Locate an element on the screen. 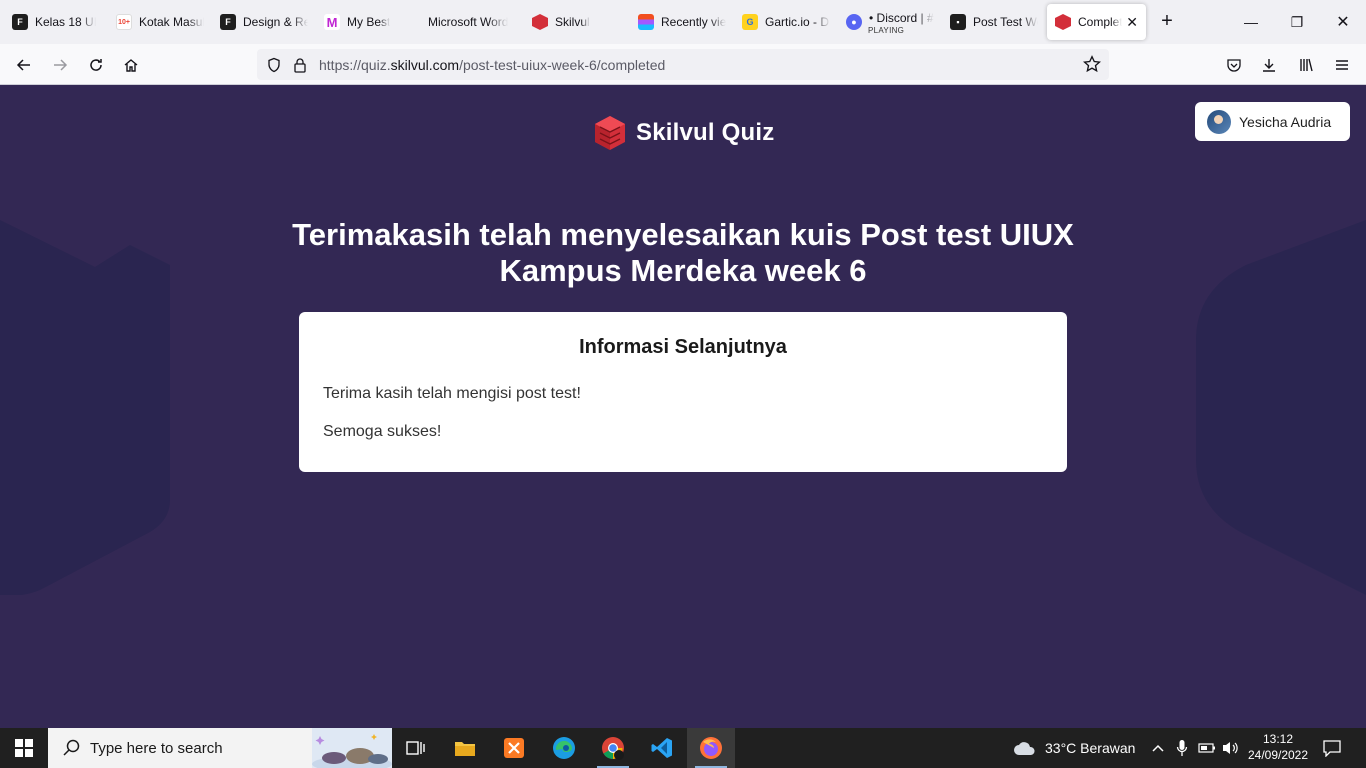 The image size is (1366, 768). download-icon is located at coordinates (1269, 65).